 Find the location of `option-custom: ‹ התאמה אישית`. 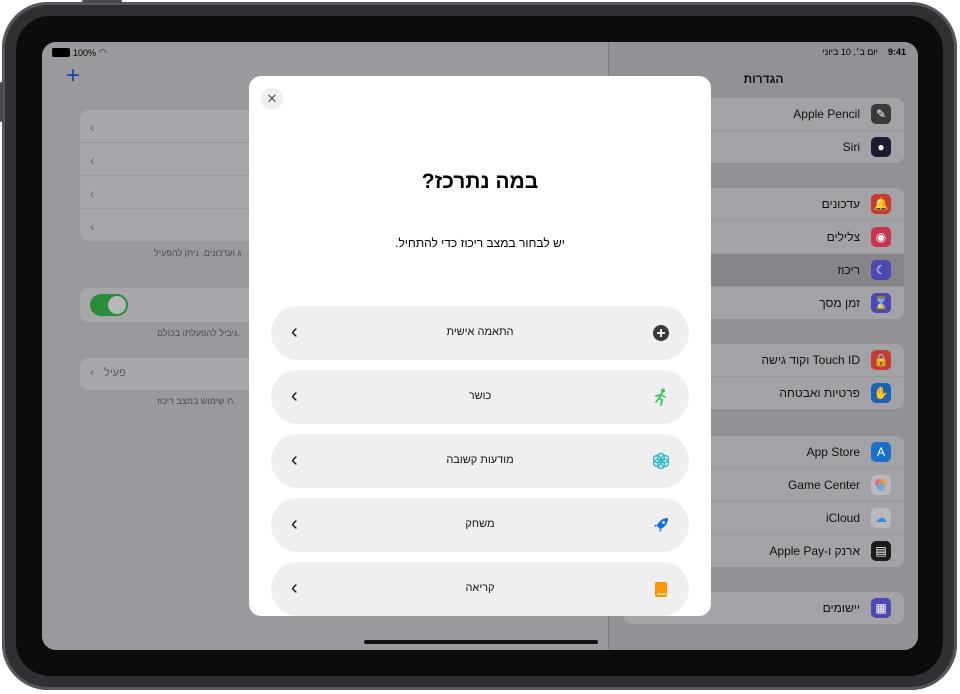

option-custom: ‹ התאמה אישית is located at coordinates (480, 333).